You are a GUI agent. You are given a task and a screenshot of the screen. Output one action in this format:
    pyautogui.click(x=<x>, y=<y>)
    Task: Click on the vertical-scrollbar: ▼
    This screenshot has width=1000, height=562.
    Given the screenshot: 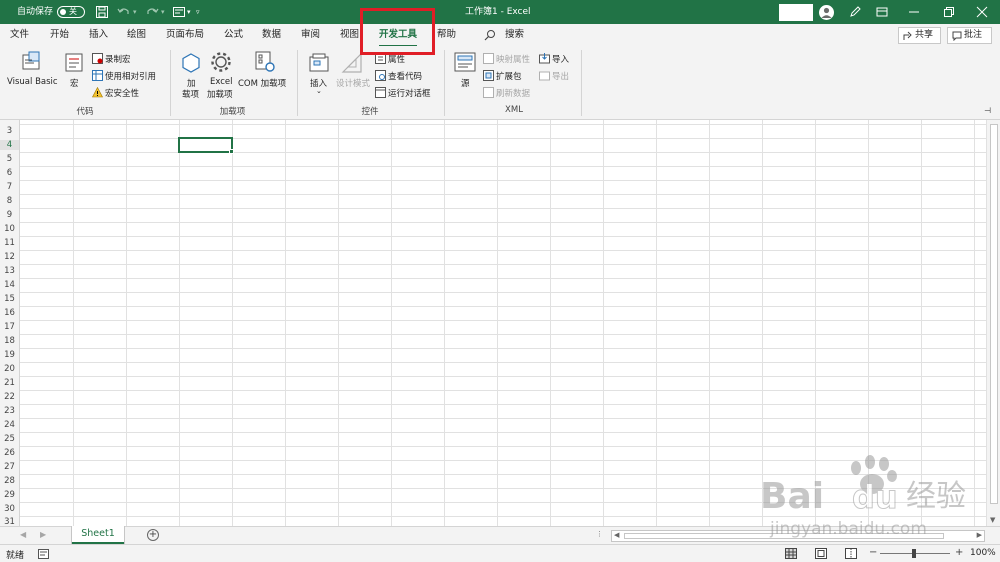 What is the action you would take?
    pyautogui.click(x=993, y=323)
    